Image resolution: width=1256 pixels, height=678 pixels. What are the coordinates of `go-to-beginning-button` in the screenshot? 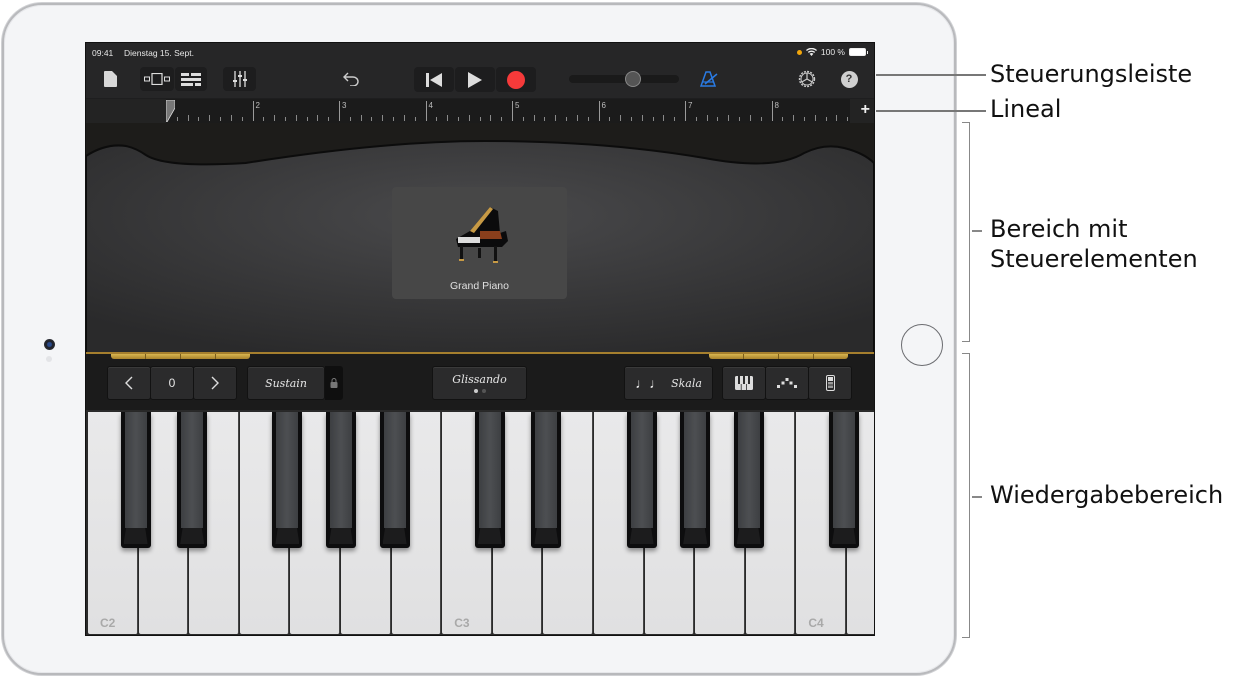 It's located at (434, 79).